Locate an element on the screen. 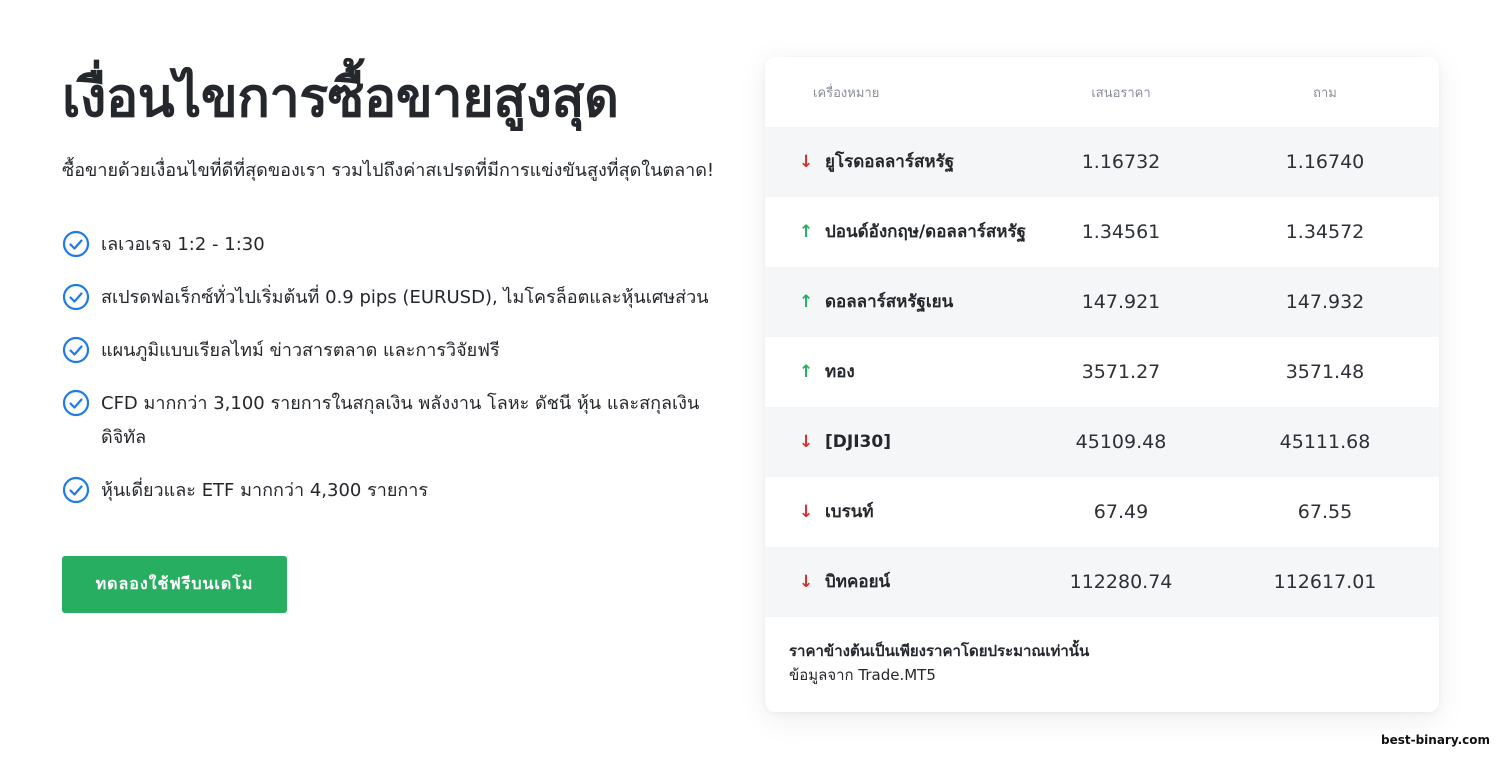  quote-row: ↑ ดอลลาร์สหรัฐเยน 147.921 147.932 is located at coordinates (1102, 302).